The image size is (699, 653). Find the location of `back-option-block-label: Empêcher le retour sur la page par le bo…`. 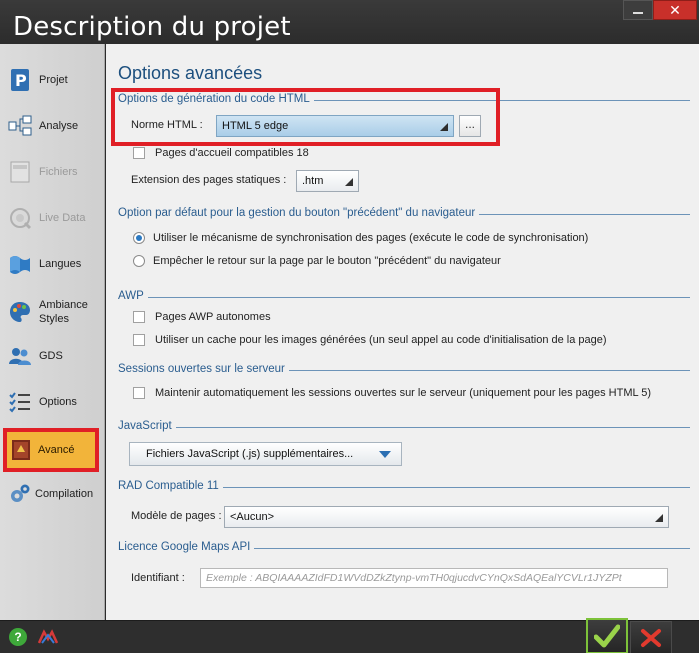

back-option-block-label: Empêcher le retour sur la page par le bo… is located at coordinates (327, 261).